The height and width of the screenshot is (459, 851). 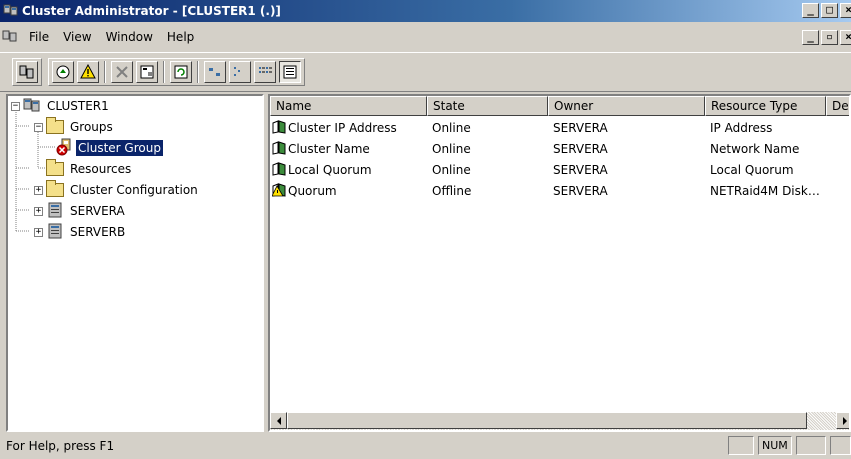 I want to click on horizontal-scrollbar, so click(x=559, y=421).